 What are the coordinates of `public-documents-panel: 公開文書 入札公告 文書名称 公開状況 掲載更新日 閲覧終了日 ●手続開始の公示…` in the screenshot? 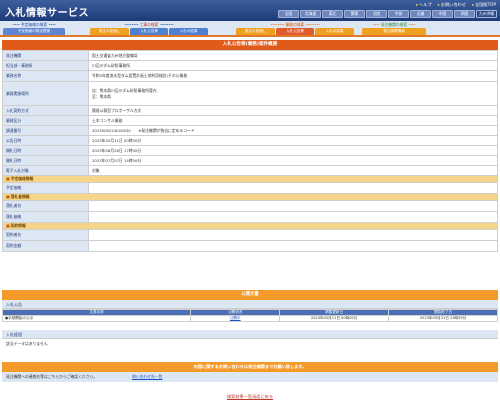 It's located at (249, 318).